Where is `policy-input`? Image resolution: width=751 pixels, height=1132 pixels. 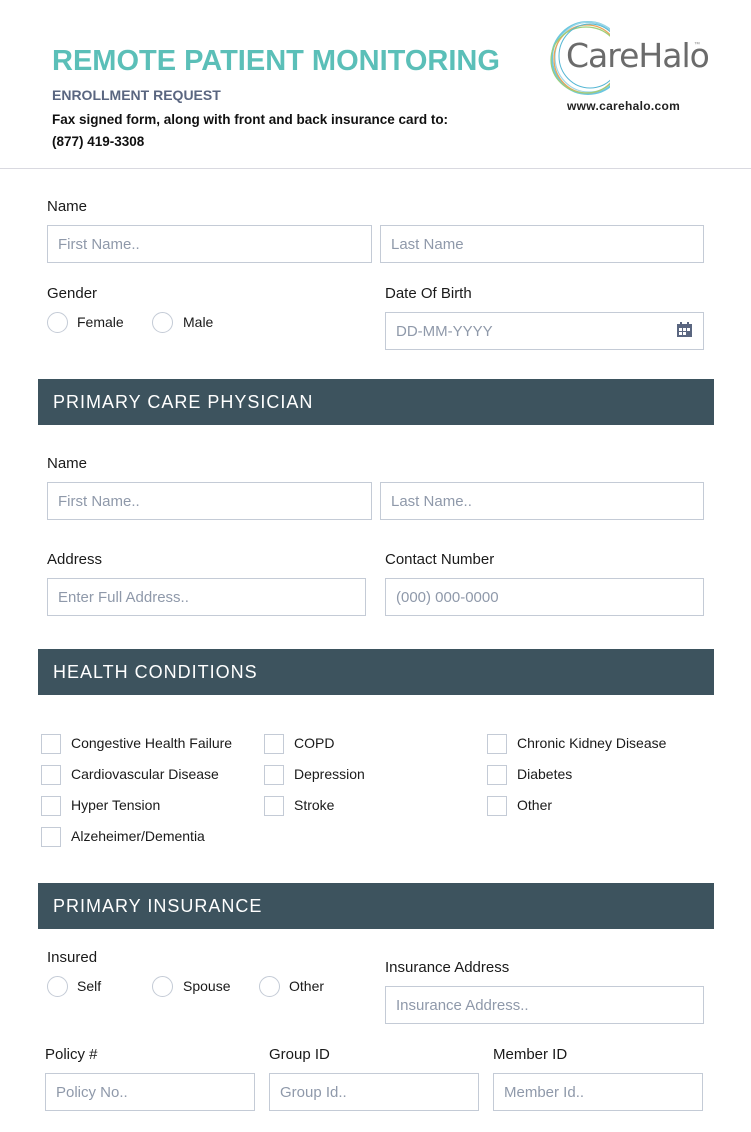 policy-input is located at coordinates (150, 1092).